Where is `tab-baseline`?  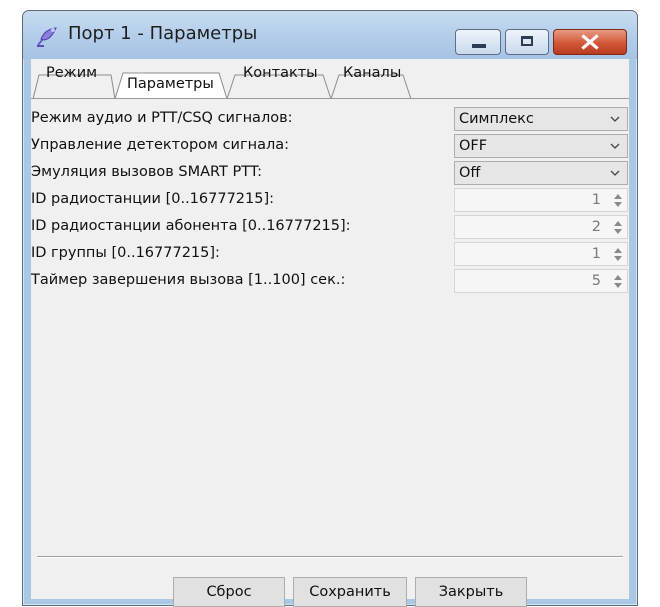
tab-baseline is located at coordinates (330, 98).